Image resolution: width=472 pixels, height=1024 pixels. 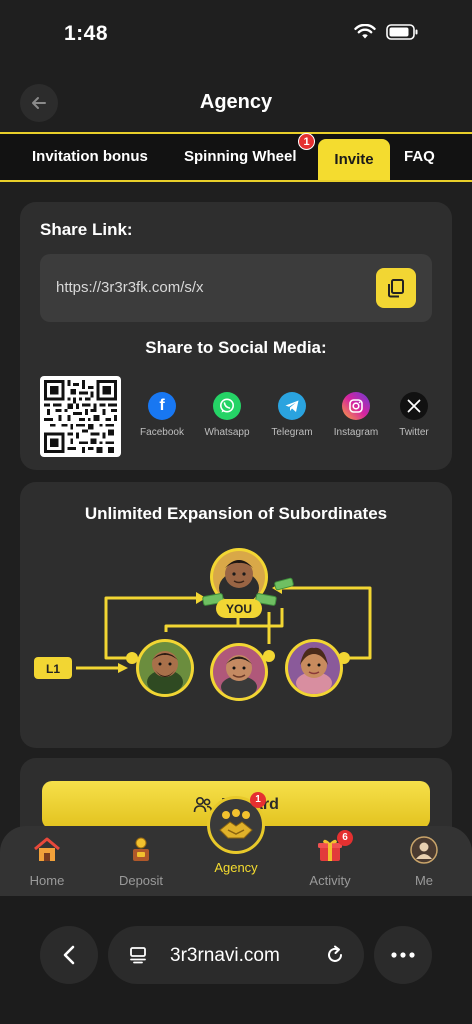 What do you see at coordinates (414, 432) in the screenshot?
I see `social-label: Twitter` at bounding box center [414, 432].